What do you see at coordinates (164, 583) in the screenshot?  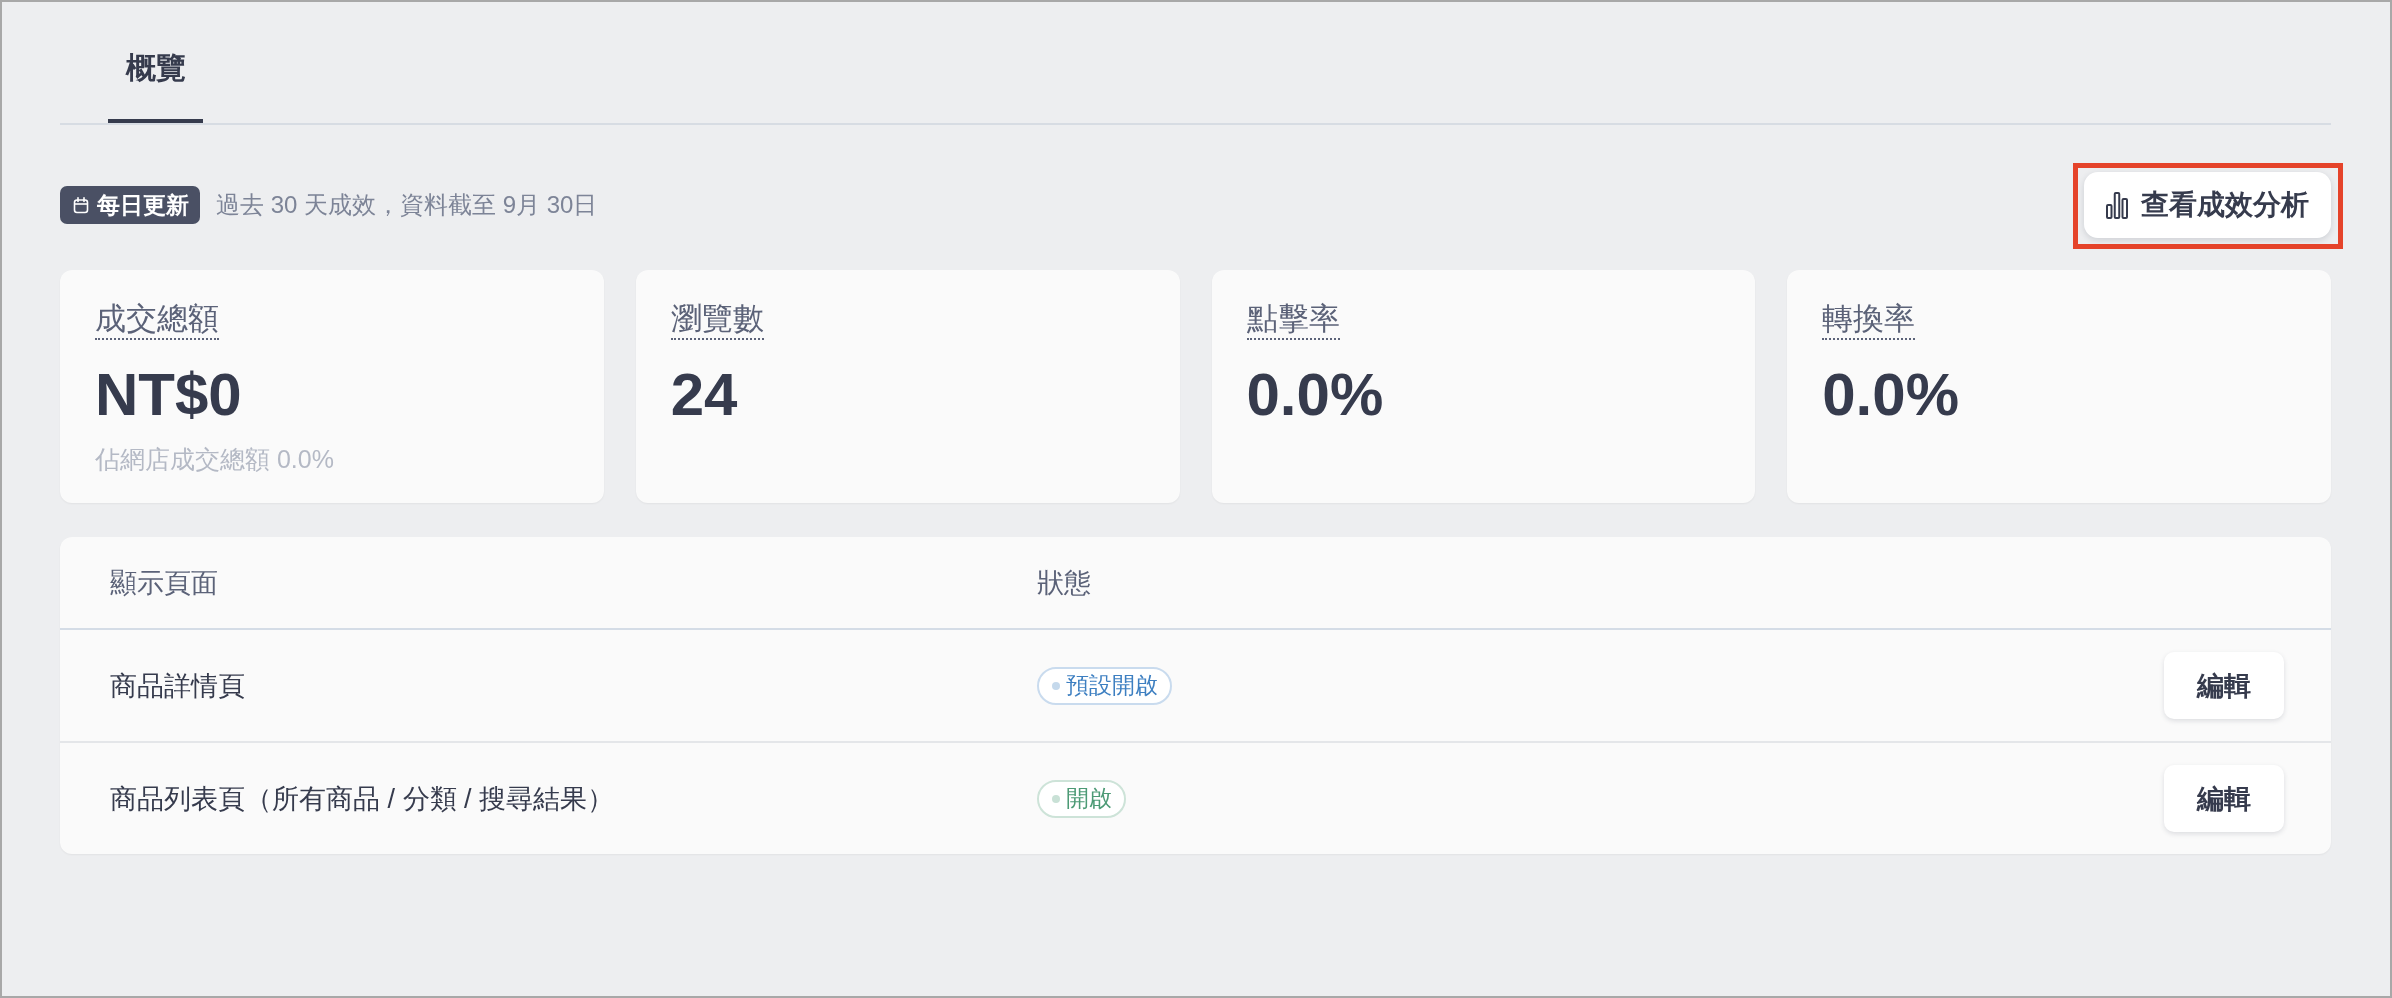 I see `column-header: 顯示頁面` at bounding box center [164, 583].